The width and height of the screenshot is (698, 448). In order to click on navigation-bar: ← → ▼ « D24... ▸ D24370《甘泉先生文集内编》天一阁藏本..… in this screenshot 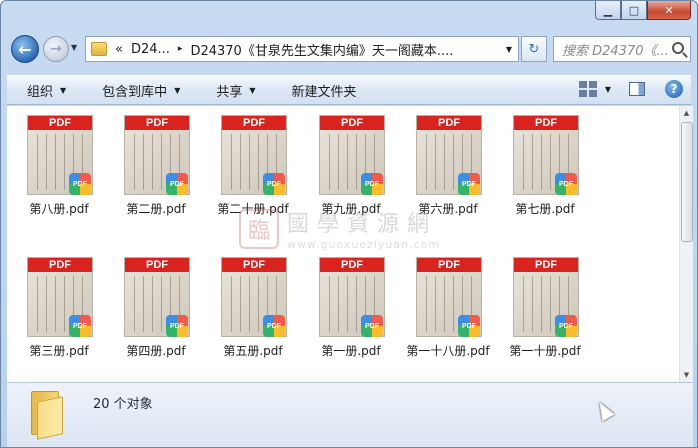, I will do `click(349, 49)`.